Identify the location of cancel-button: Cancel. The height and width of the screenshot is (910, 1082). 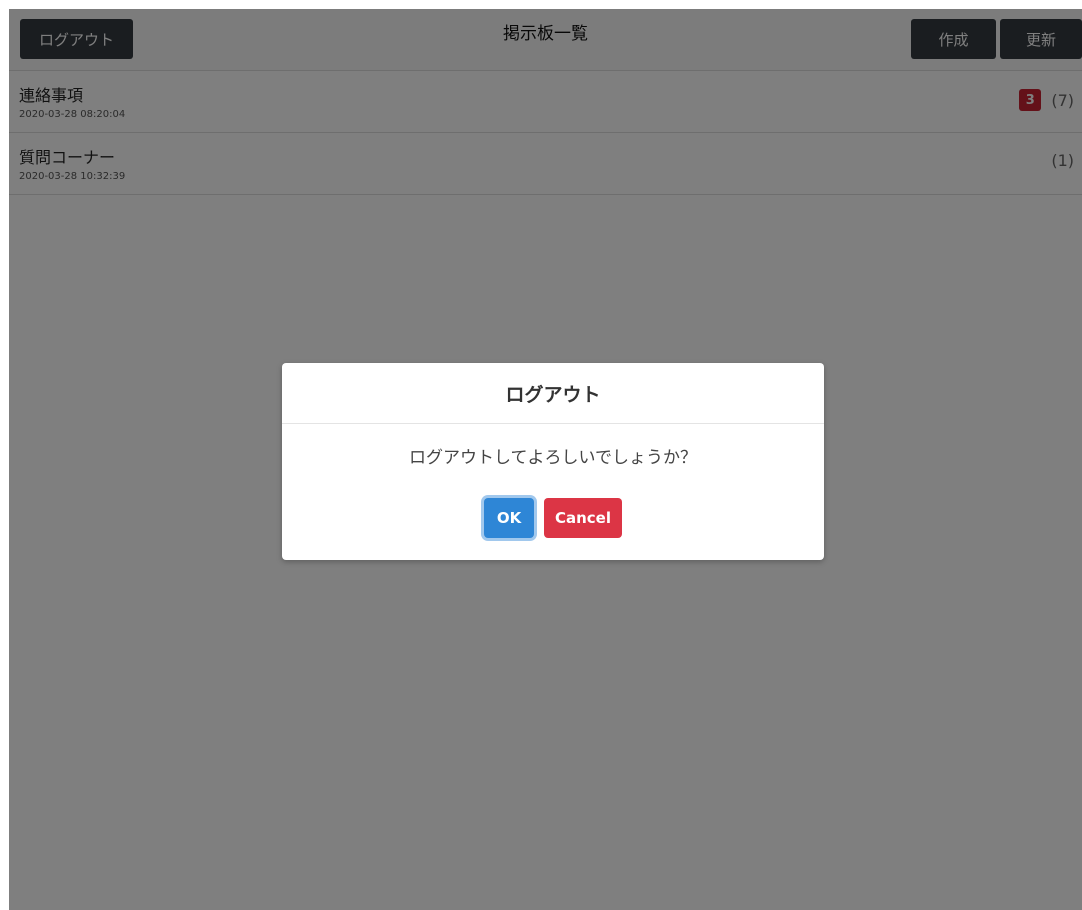
(583, 518).